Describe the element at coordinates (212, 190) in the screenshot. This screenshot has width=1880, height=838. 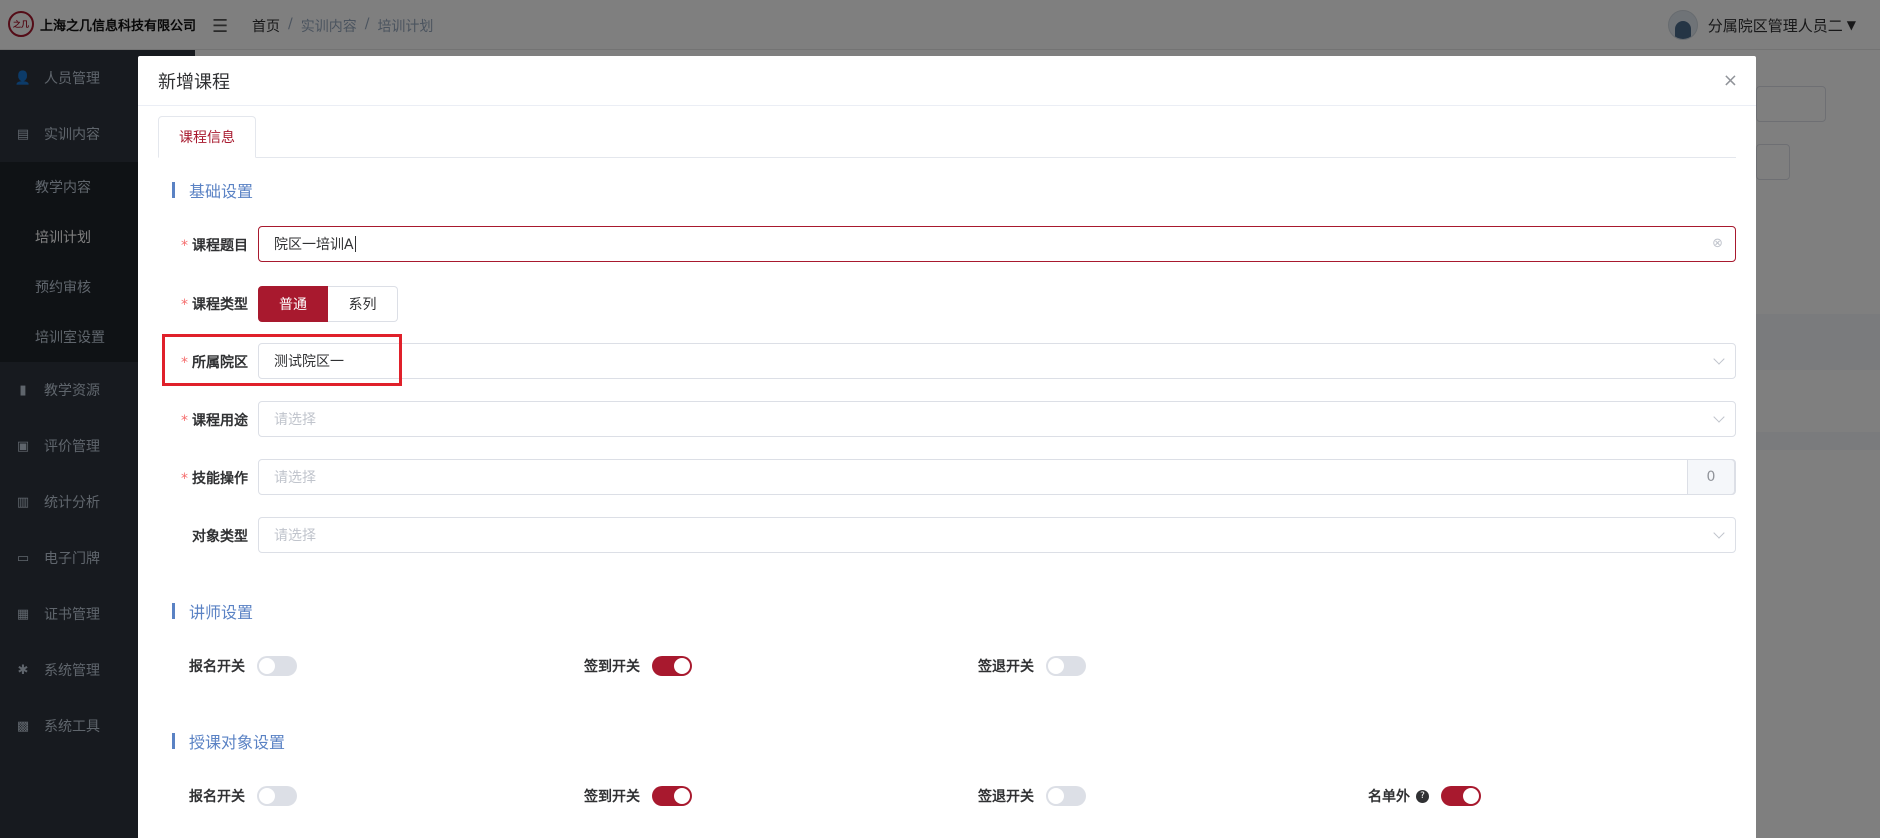
I see `section-basic-settings: 基础设置` at that location.